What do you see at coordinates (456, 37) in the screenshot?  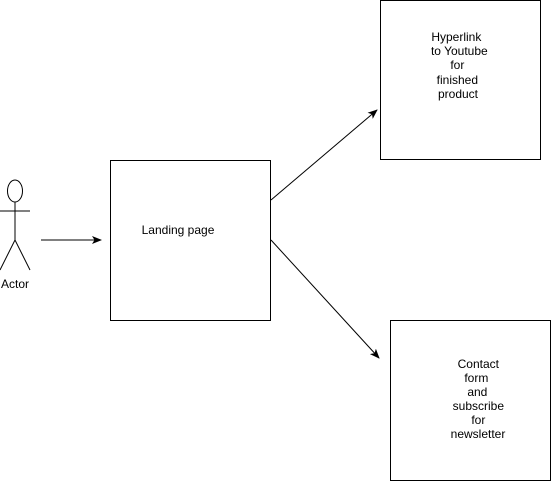 I see `youtube-label-line: Hyperlink` at bounding box center [456, 37].